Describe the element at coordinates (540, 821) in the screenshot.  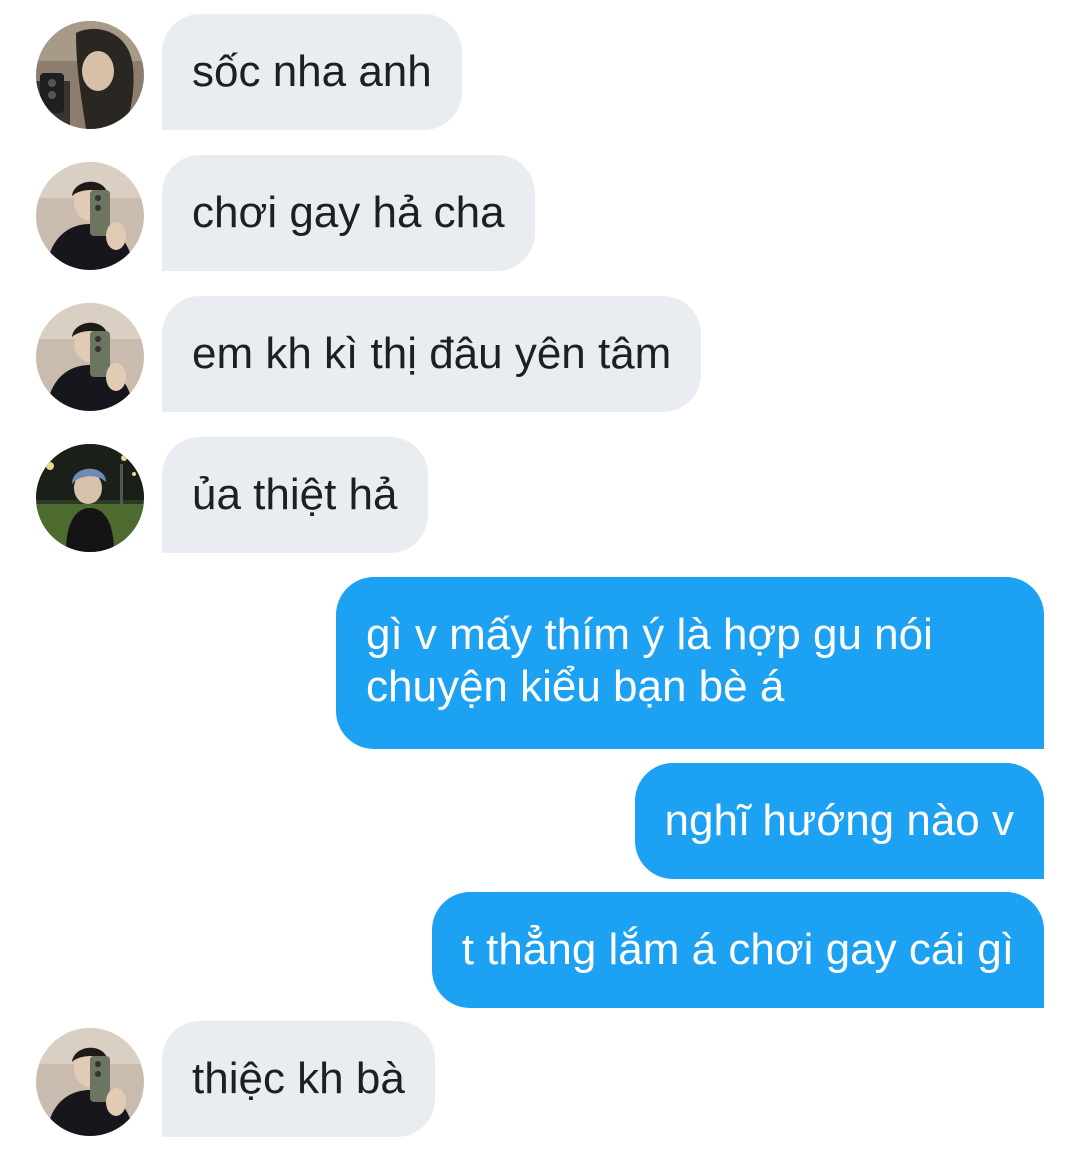
I see `message-row: nghĩ hướng nào v` at that location.